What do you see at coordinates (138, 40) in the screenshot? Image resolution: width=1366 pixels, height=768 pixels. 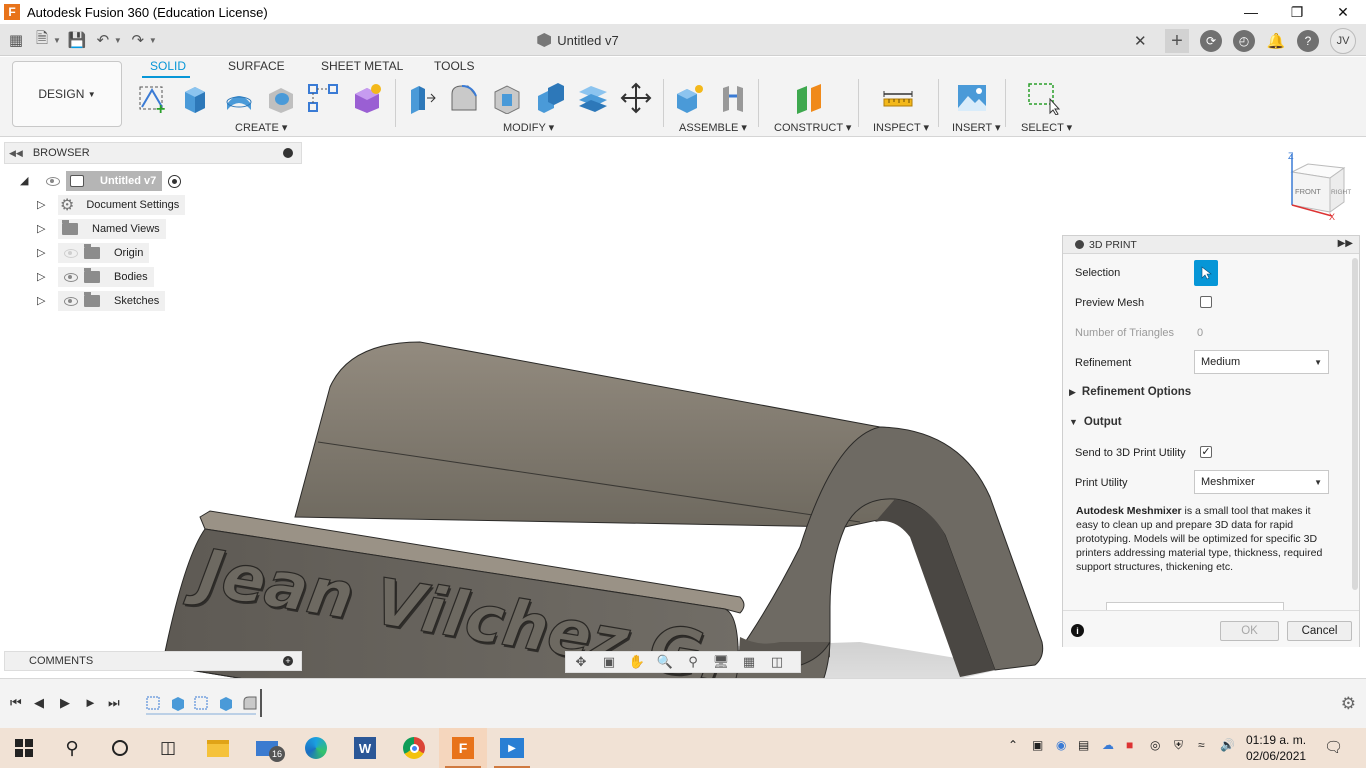 I see `redo-icon: ↷` at bounding box center [138, 40].